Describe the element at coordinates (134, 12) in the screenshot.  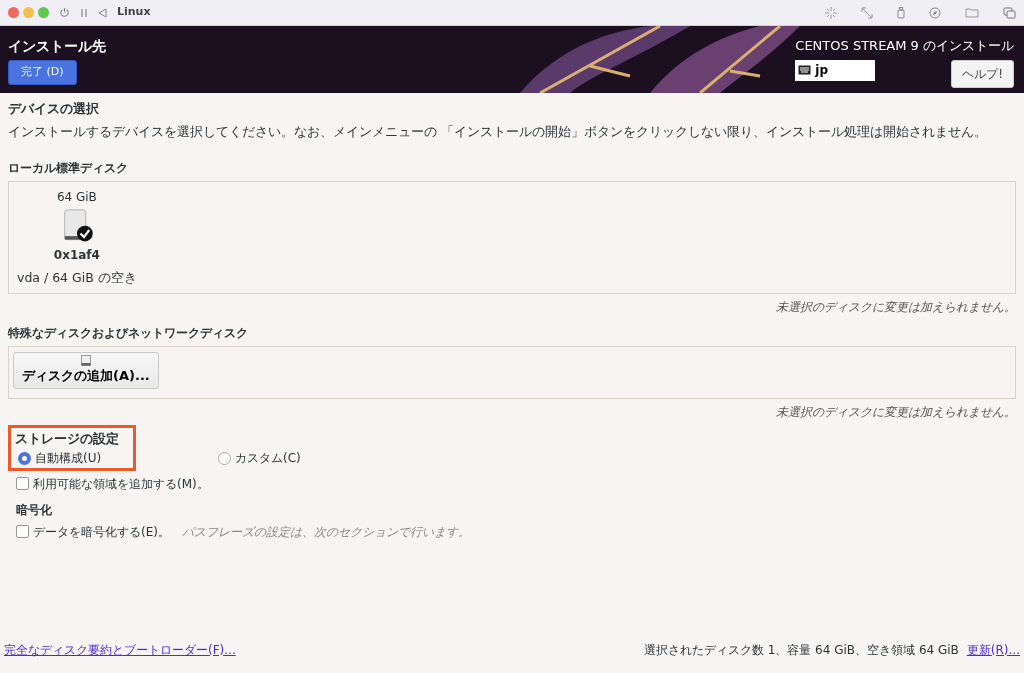
I see `window-title: Linux` at that location.